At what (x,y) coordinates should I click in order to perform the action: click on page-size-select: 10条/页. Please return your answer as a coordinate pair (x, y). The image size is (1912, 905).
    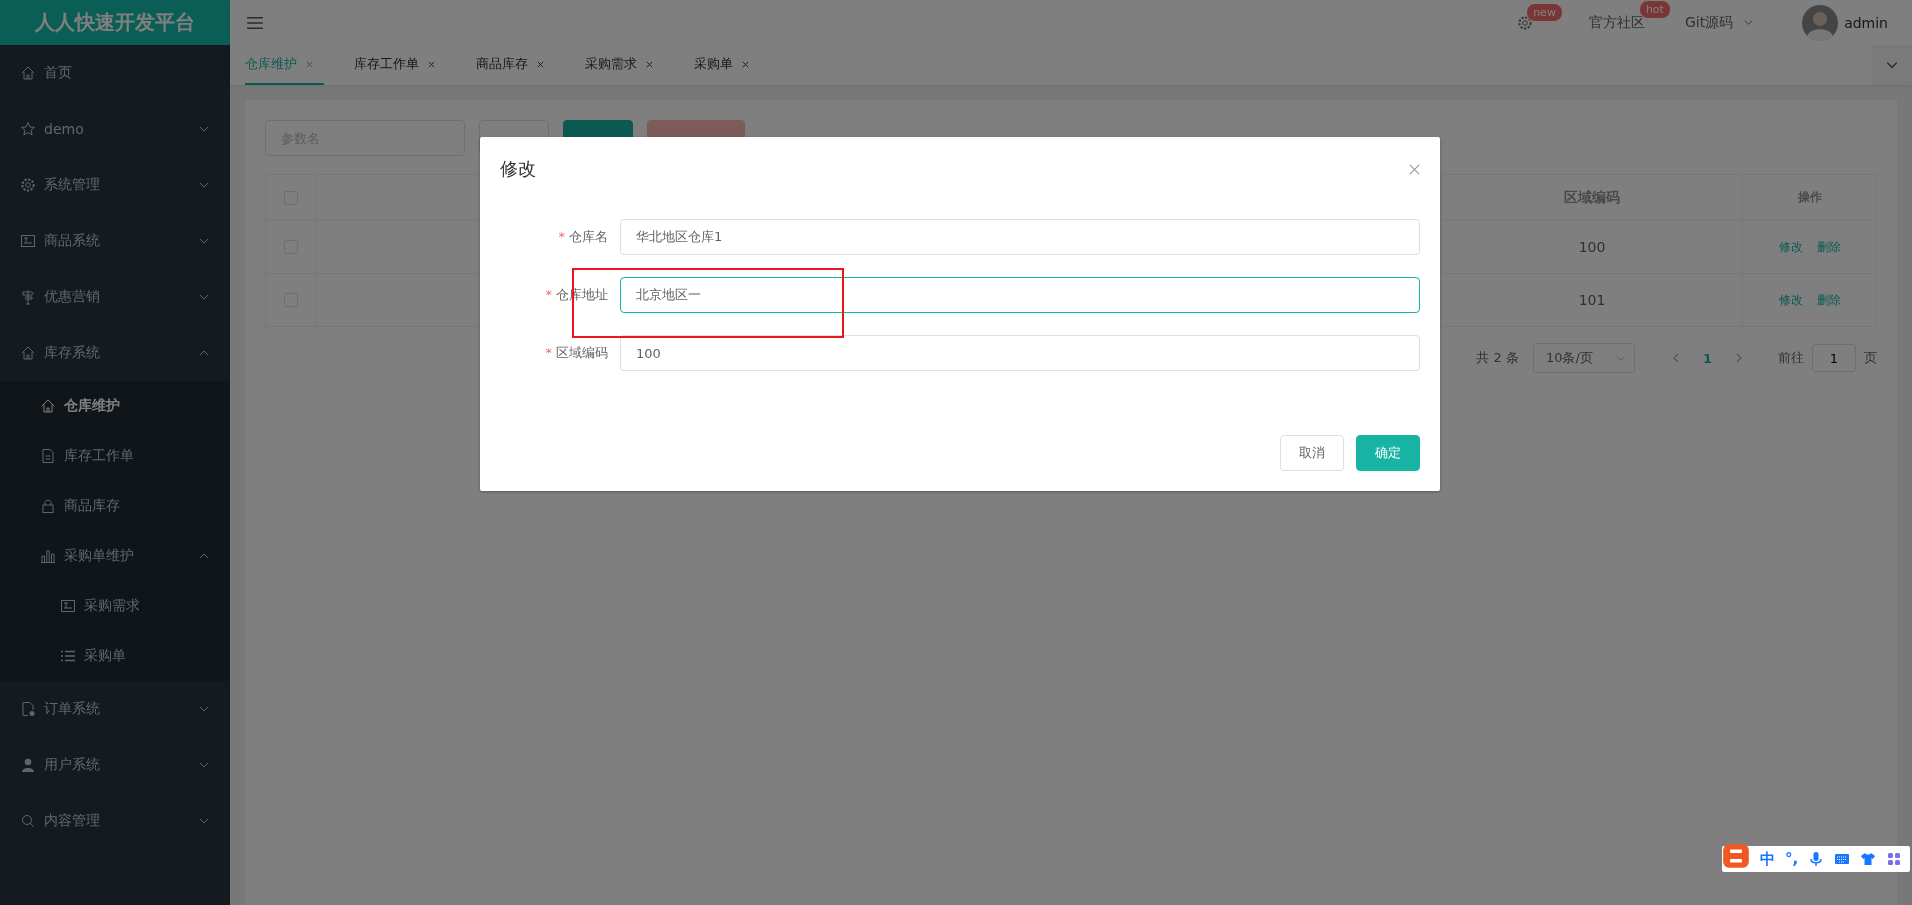
    Looking at the image, I should click on (1583, 358).